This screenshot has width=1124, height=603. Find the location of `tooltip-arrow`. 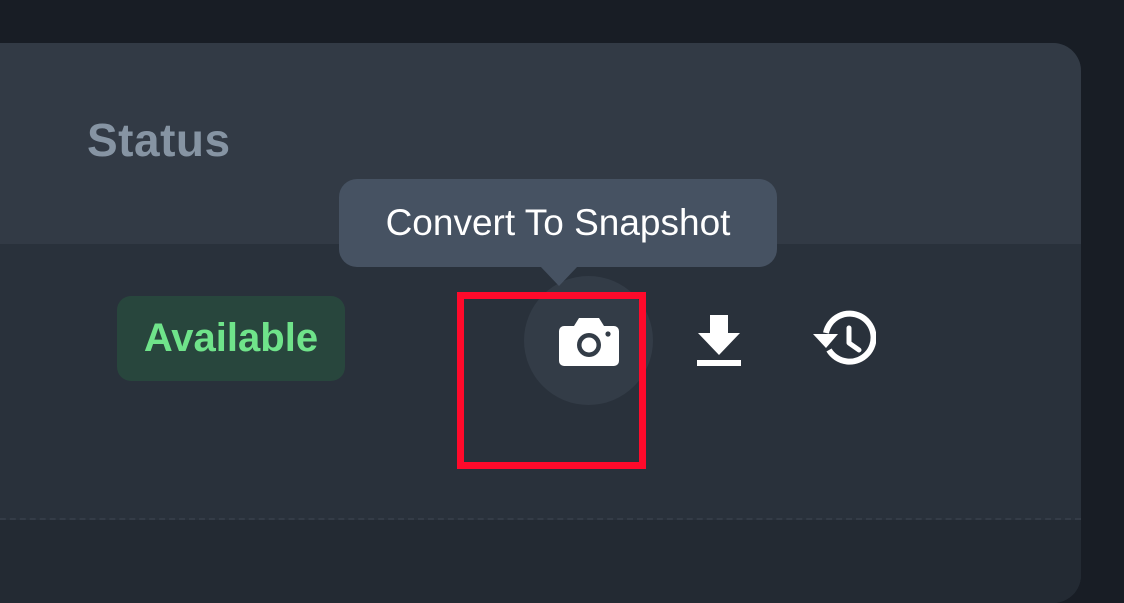

tooltip-arrow is located at coordinates (559, 276).